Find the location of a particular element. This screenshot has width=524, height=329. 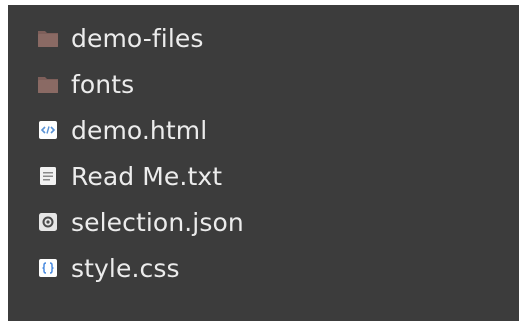

file-row-style-css: style.css is located at coordinates (263, 268).